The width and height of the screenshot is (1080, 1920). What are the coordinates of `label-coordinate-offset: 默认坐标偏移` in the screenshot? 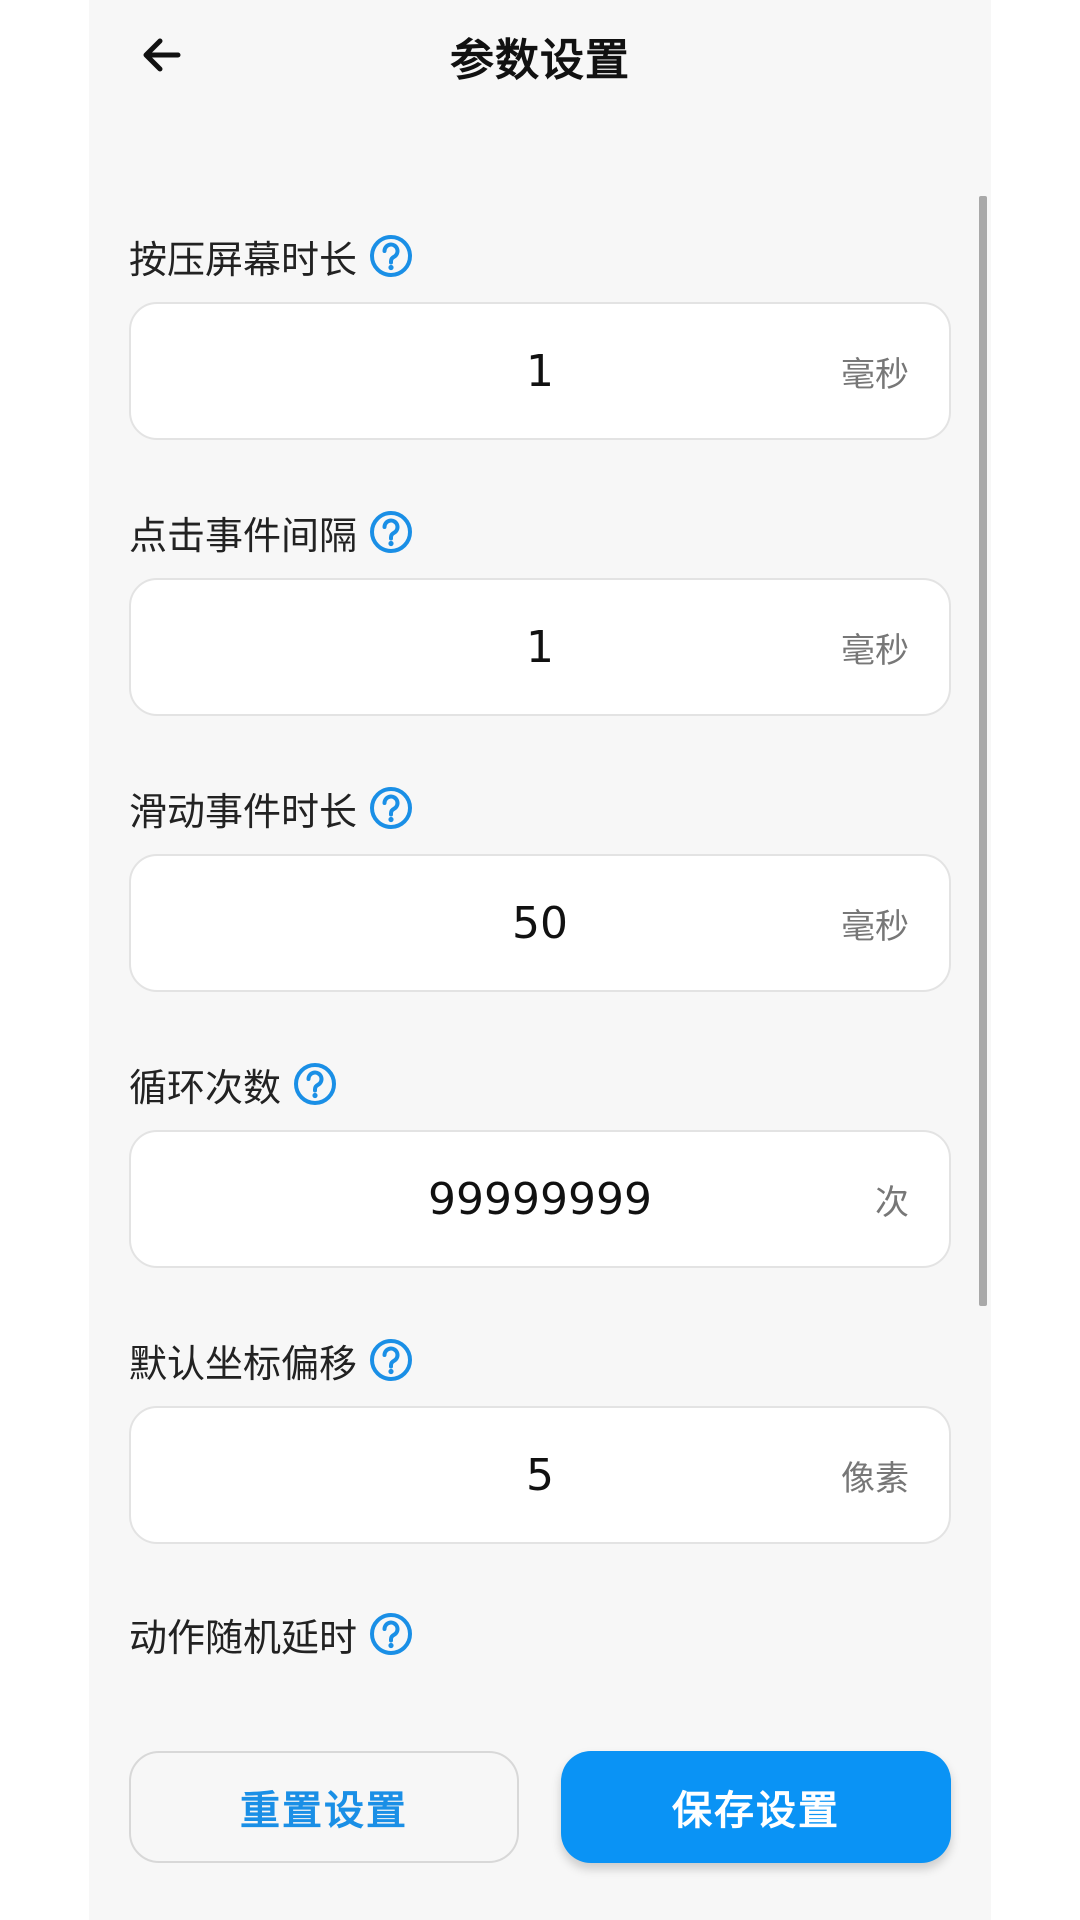 It's located at (271, 1360).